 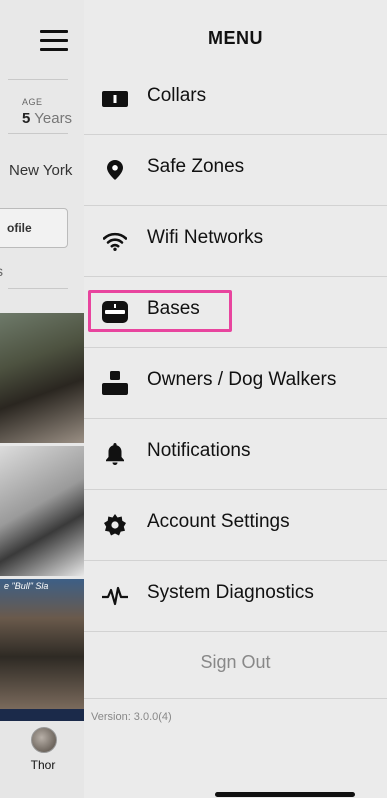 What do you see at coordinates (42, 715) in the screenshot?
I see `photo-strip` at bounding box center [42, 715].